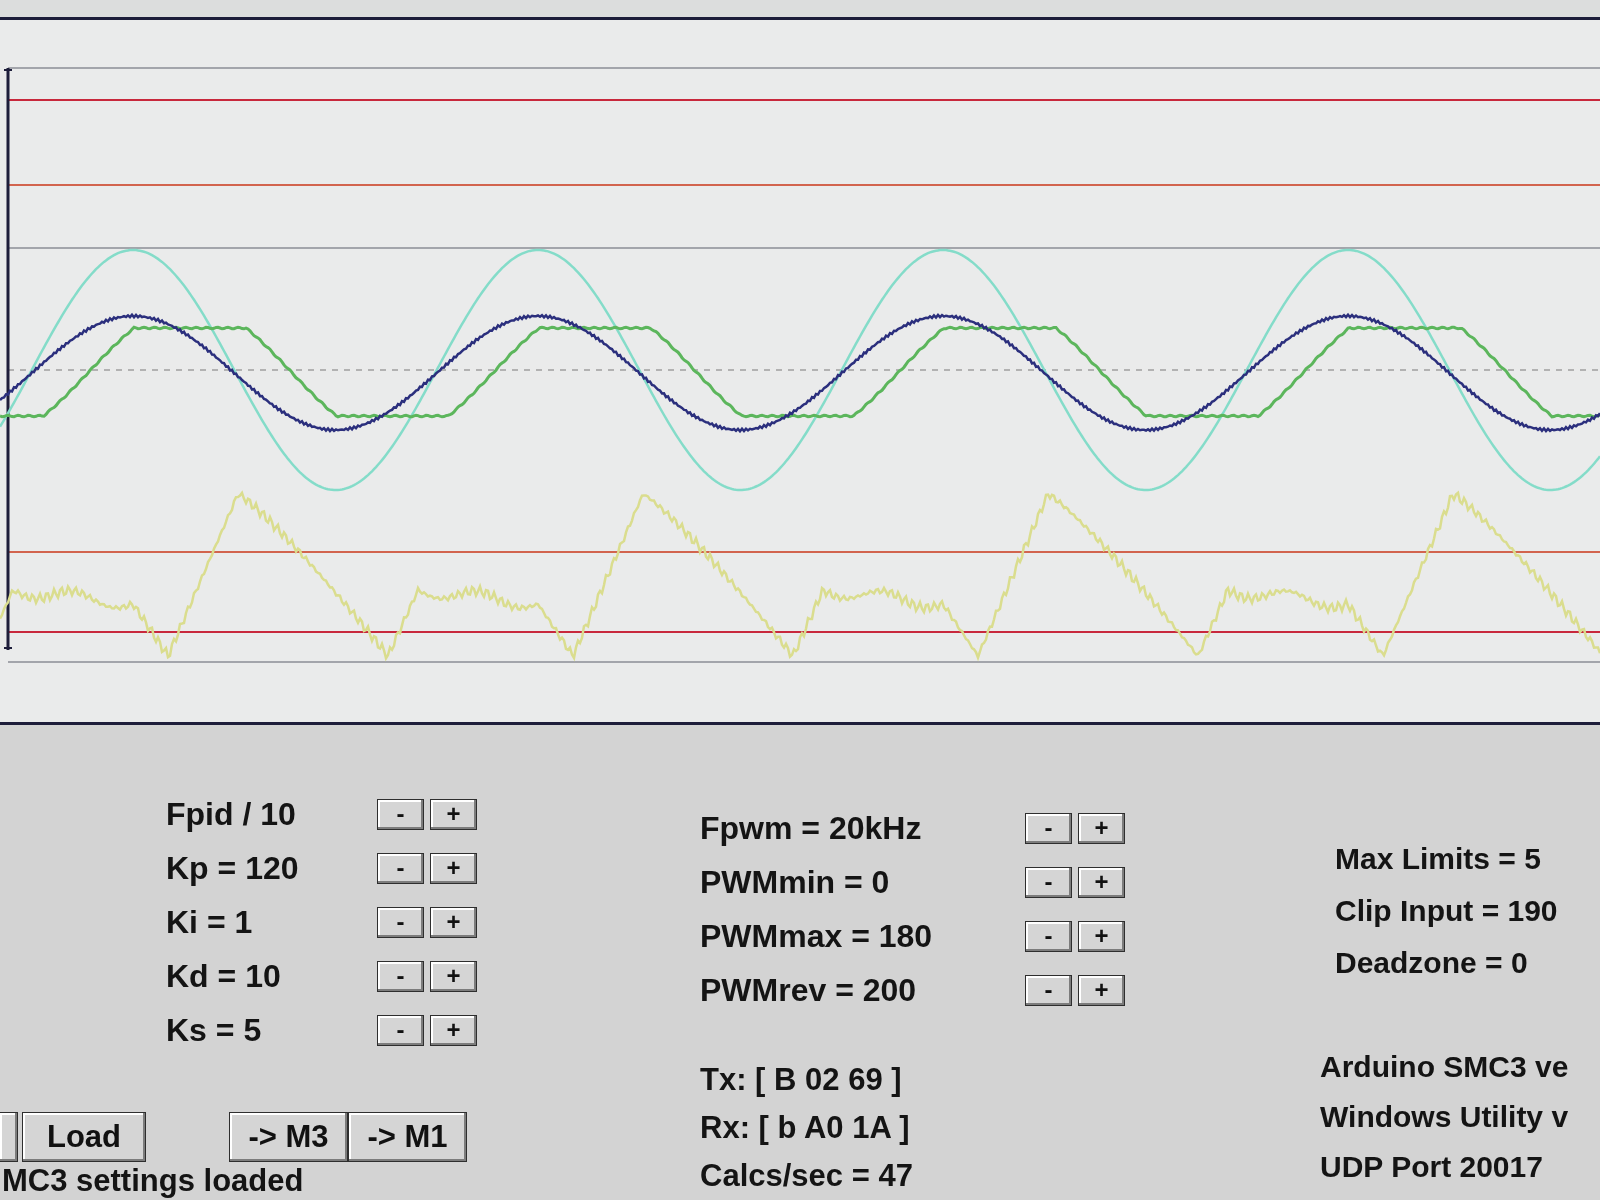 The width and height of the screenshot is (1600, 1200). Describe the element at coordinates (209, 922) in the screenshot. I see `setting-label: Ki = 1` at that location.